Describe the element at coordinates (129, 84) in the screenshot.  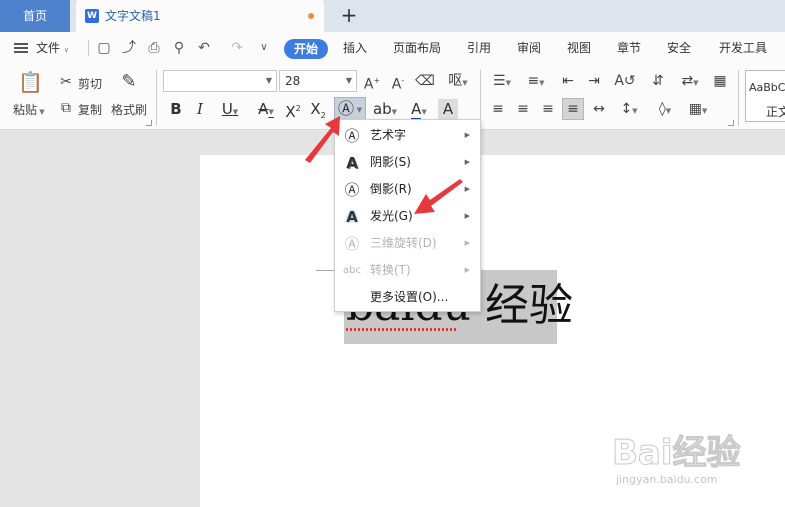
I see `format-painter-brush-icon: ✎` at that location.